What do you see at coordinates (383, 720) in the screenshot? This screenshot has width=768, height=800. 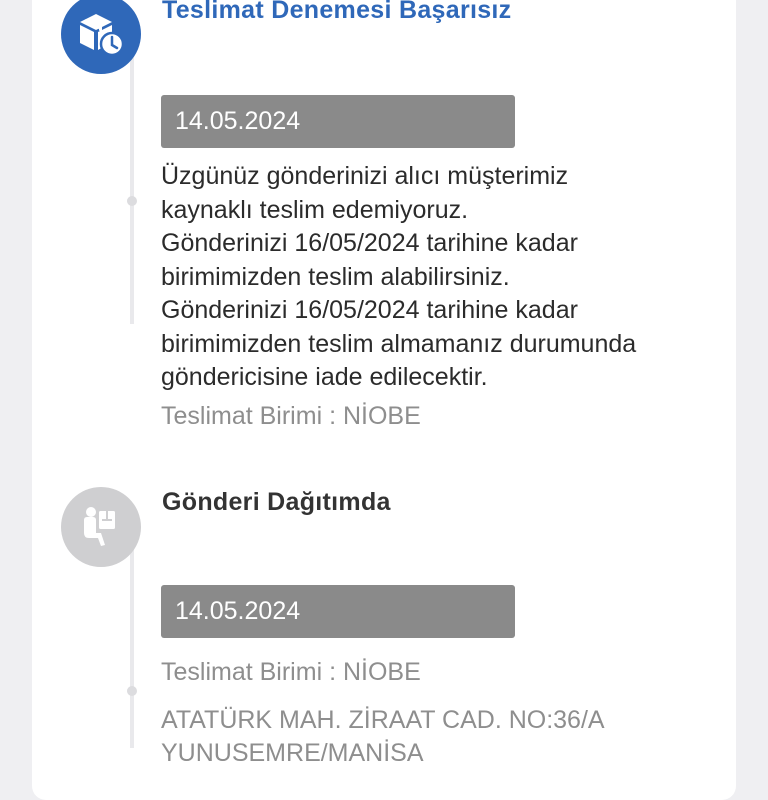 I see `address-line: ATATÜRK MAH. ZİRAAT CAD. NO:36/A` at bounding box center [383, 720].